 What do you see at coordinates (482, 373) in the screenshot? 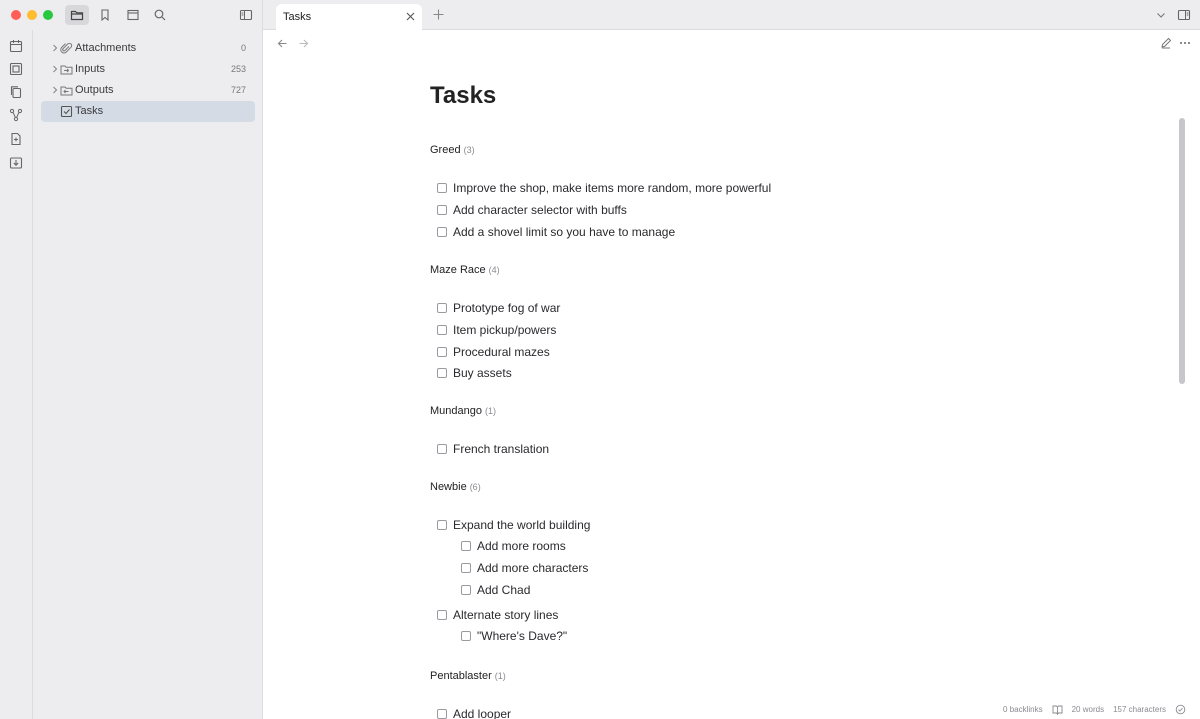
I see `task-label: Buy assets` at bounding box center [482, 373].